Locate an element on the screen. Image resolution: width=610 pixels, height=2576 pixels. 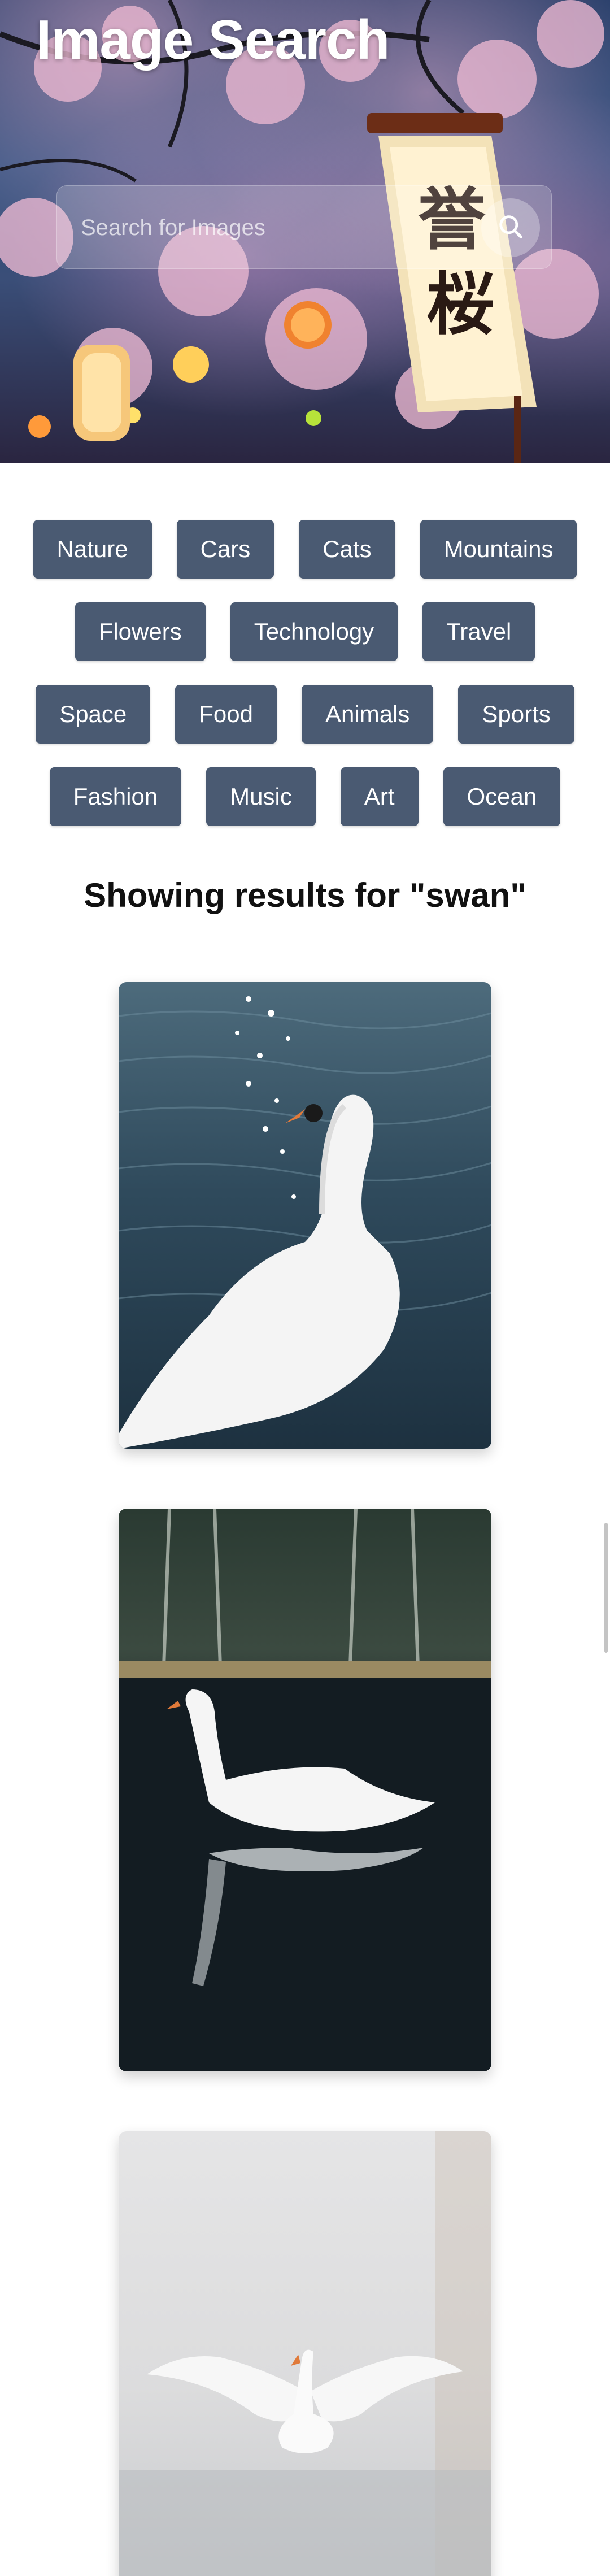
search-button is located at coordinates (510, 227).